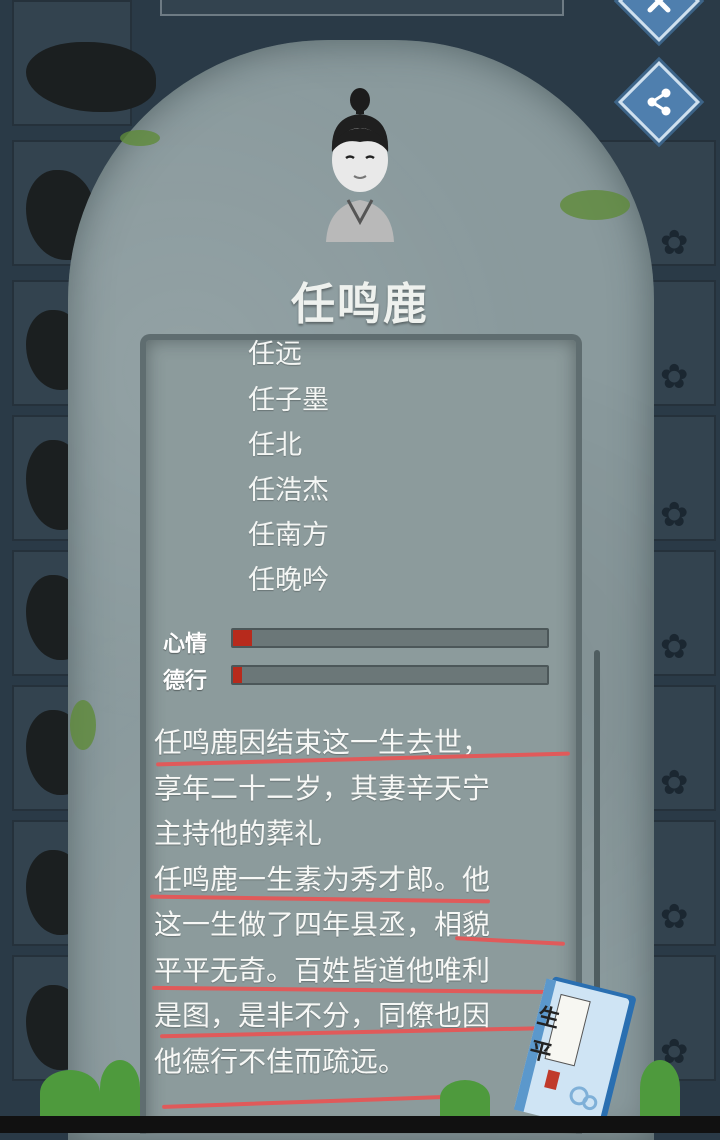 Image resolution: width=720 pixels, height=1140 pixels. What do you see at coordinates (288, 580) in the screenshot?
I see `child-name: 任晚吟` at bounding box center [288, 580].